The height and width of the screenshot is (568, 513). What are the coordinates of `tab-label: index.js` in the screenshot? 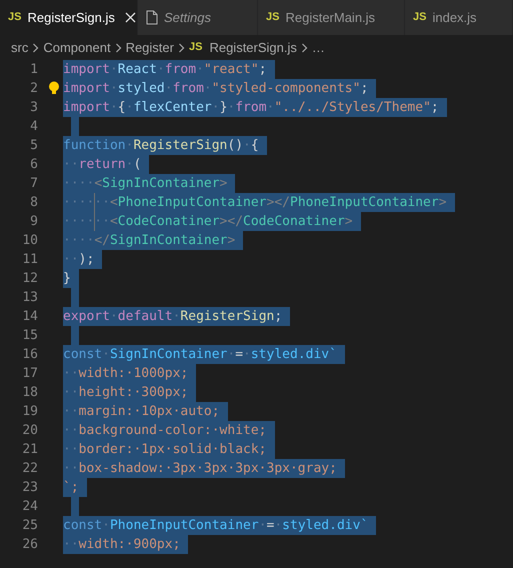 It's located at (454, 17).